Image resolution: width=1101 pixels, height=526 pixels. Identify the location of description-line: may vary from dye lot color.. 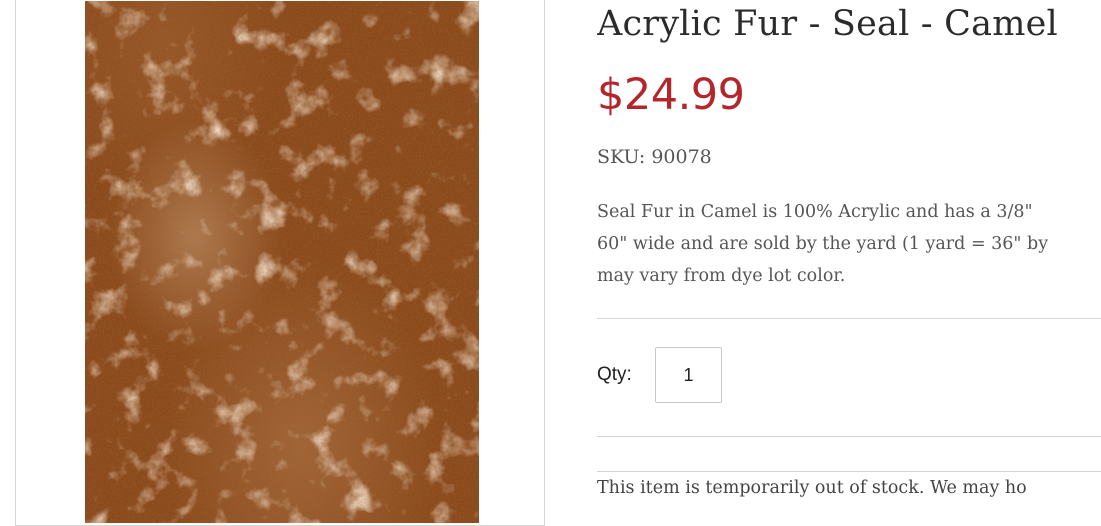
(721, 276).